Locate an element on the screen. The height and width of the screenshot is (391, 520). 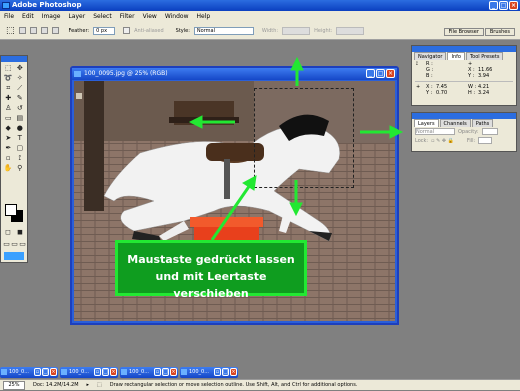
minimized-doc-1: 100_0... ▫ □ × is located at coordinates (29, 372).